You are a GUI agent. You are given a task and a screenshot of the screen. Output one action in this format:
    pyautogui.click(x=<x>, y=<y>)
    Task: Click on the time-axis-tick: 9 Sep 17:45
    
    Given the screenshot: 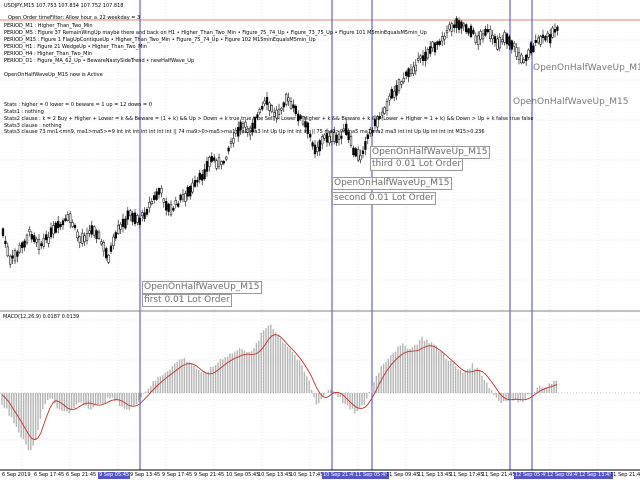 What is the action you would take?
    pyautogui.click(x=177, y=475)
    